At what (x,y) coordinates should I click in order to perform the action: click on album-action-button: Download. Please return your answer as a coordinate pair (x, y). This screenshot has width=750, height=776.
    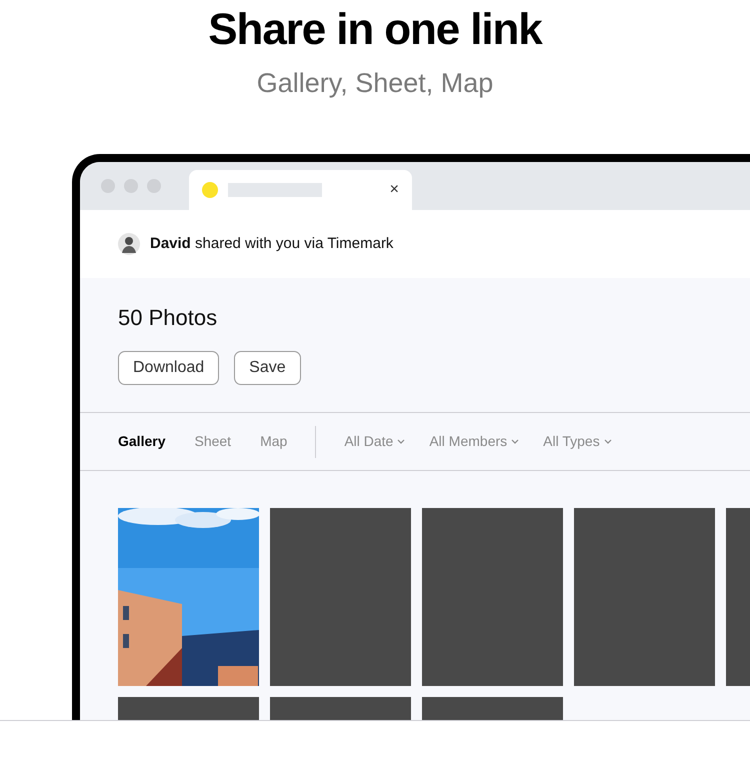
    Looking at the image, I should click on (169, 368).